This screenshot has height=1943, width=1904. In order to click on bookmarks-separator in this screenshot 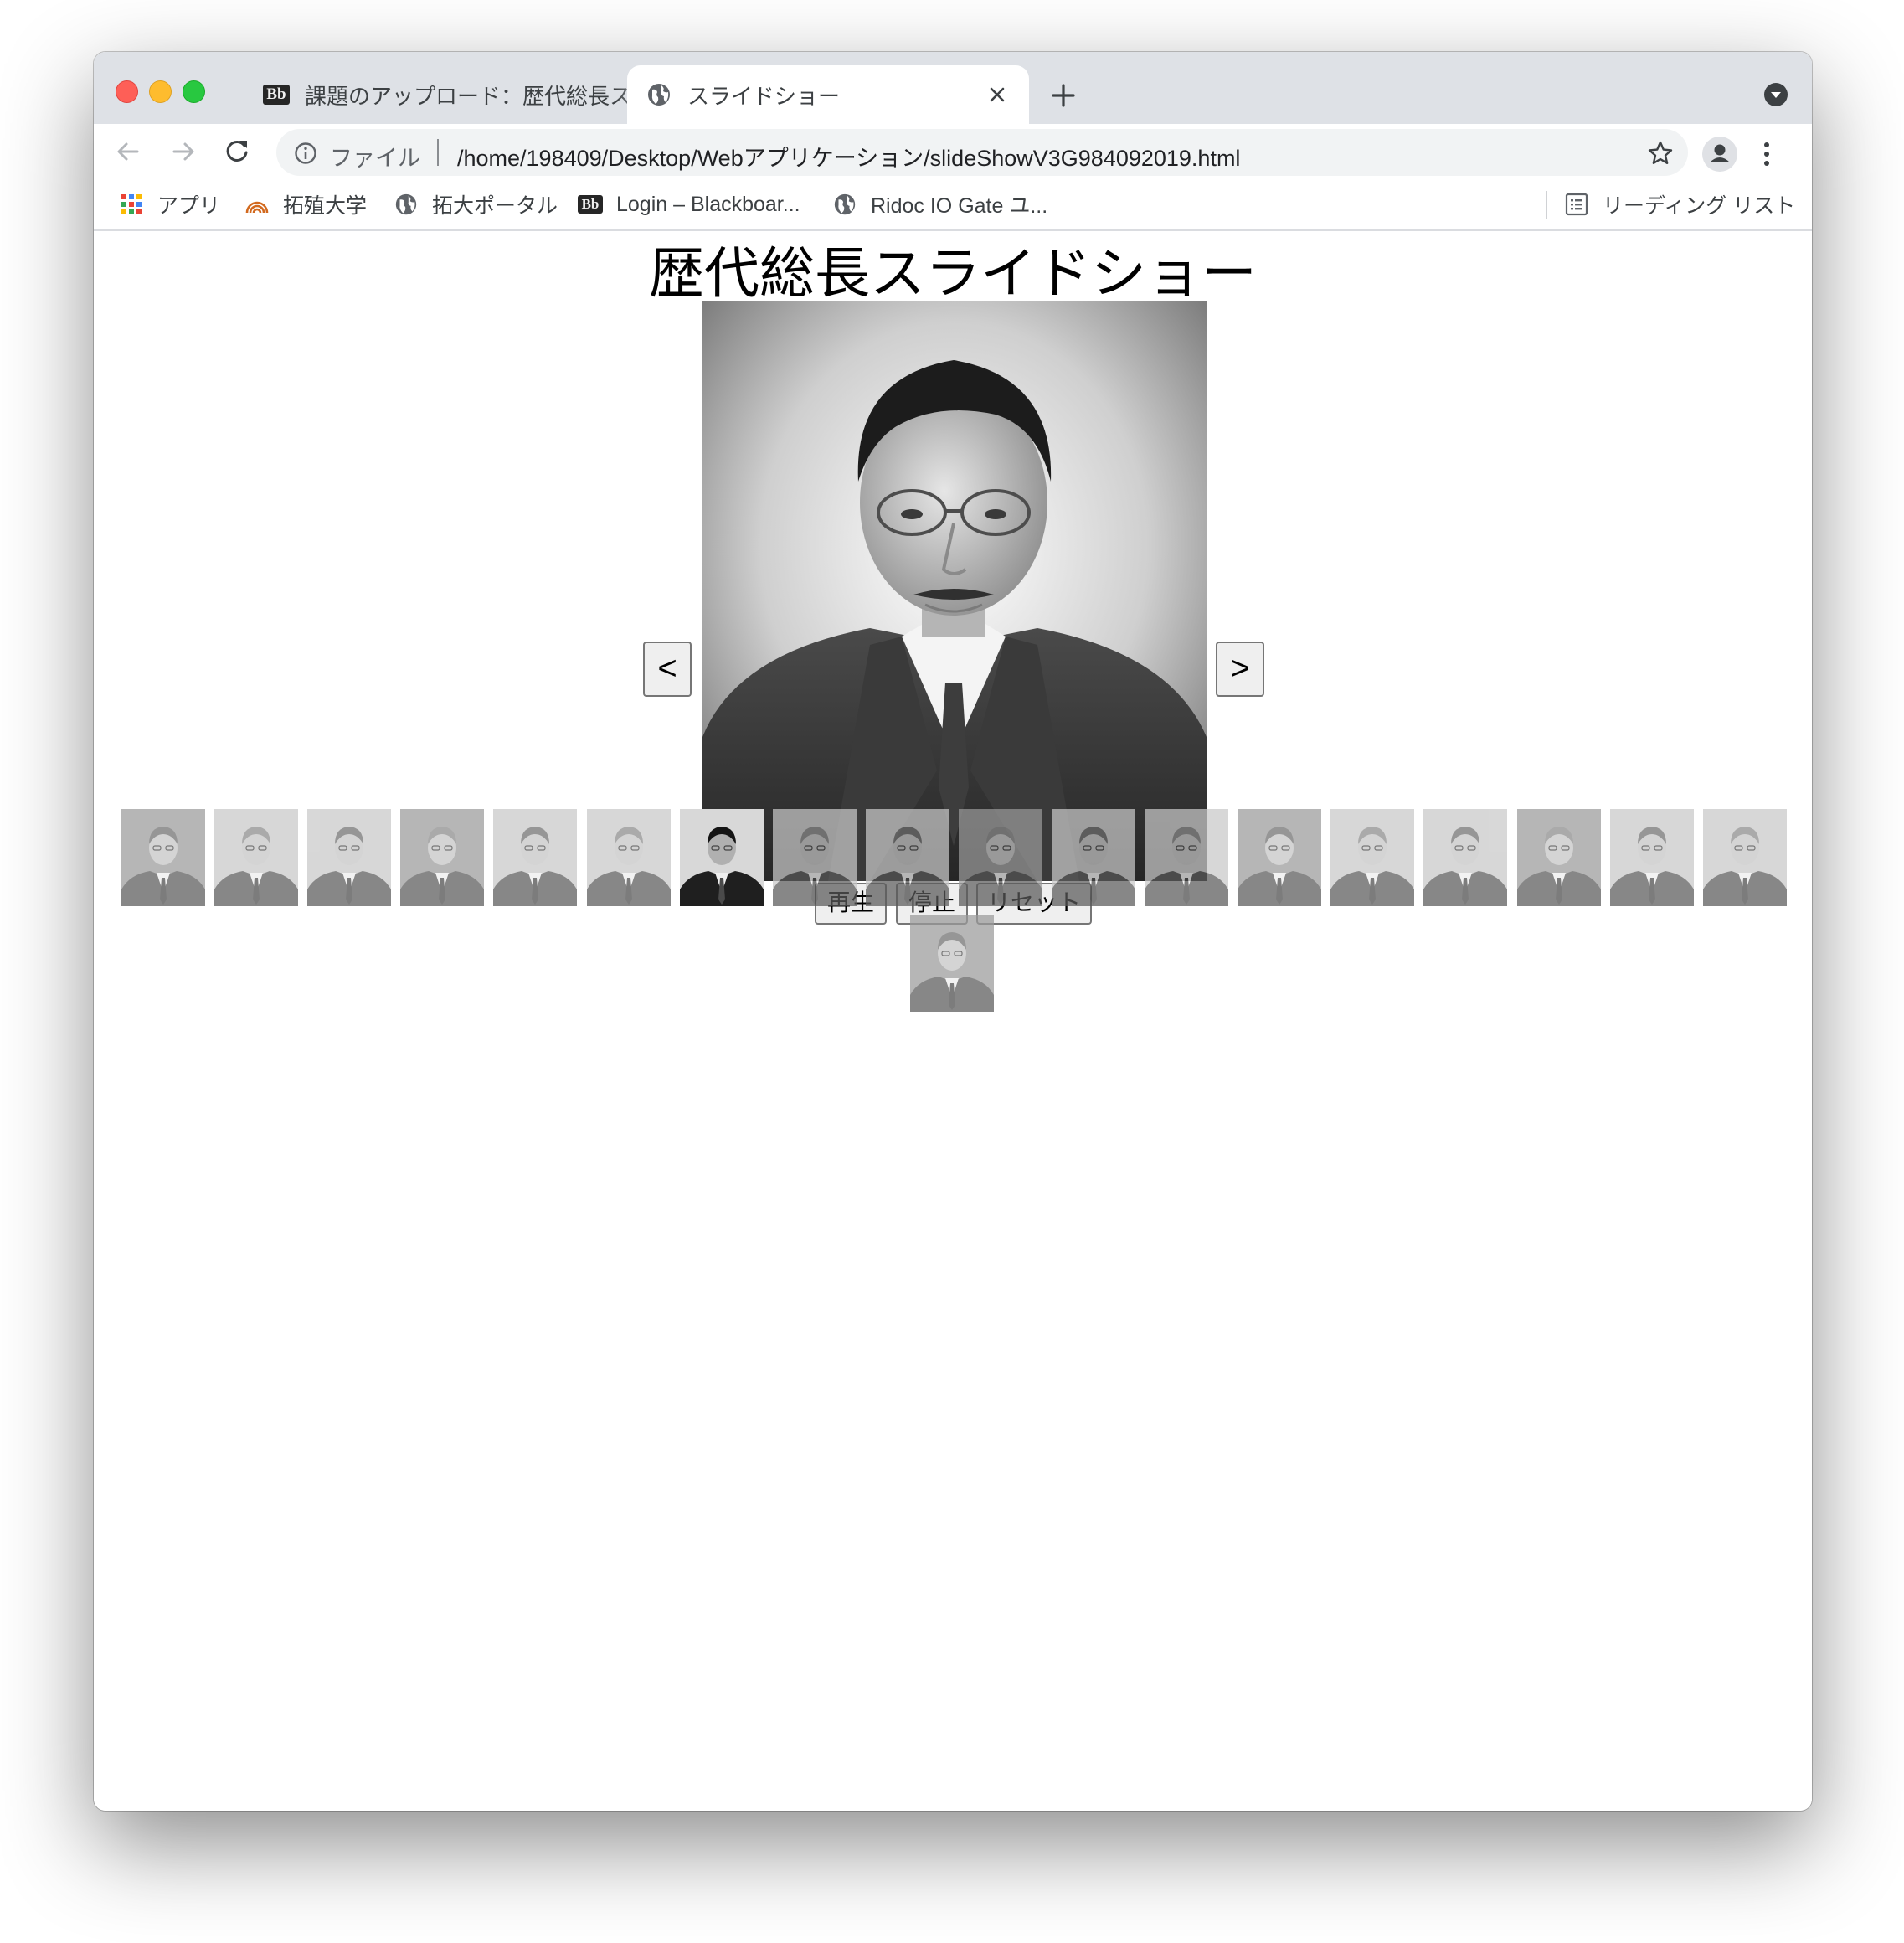, I will do `click(1546, 205)`.